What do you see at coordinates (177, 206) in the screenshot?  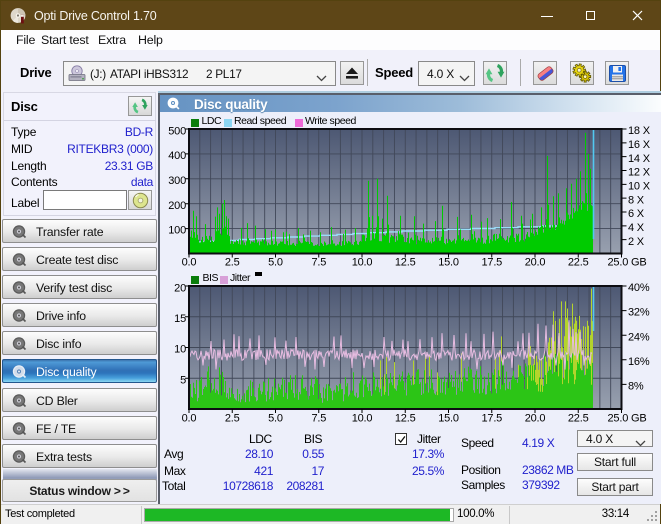 I see `svg-text: 200` at bounding box center [177, 206].